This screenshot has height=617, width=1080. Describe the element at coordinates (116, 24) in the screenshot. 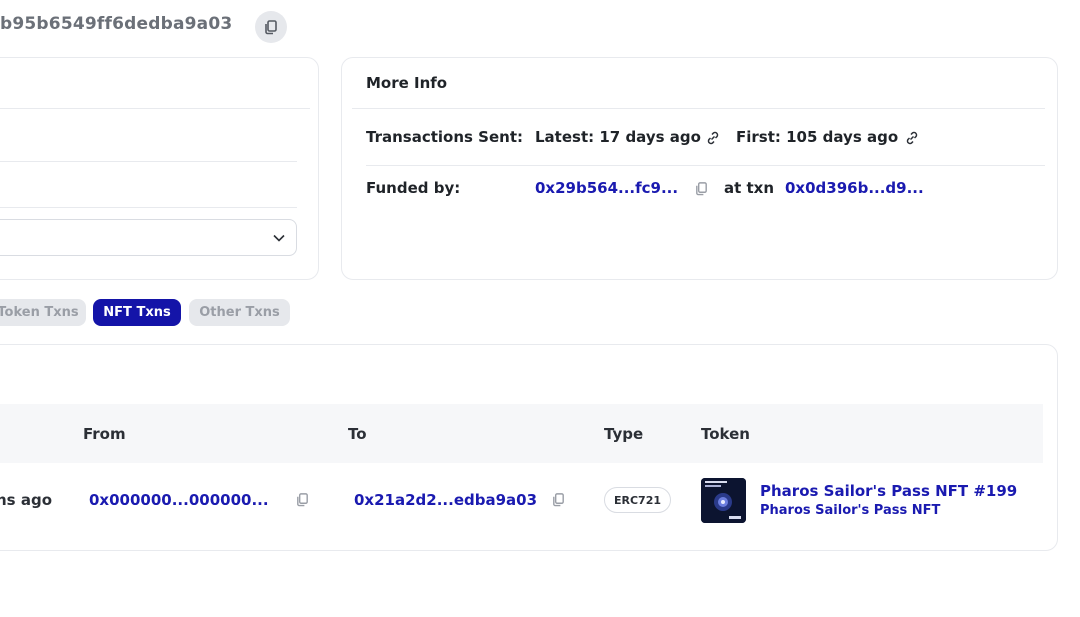

I see `address-title: b95b6549ff6dedba9a03` at that location.